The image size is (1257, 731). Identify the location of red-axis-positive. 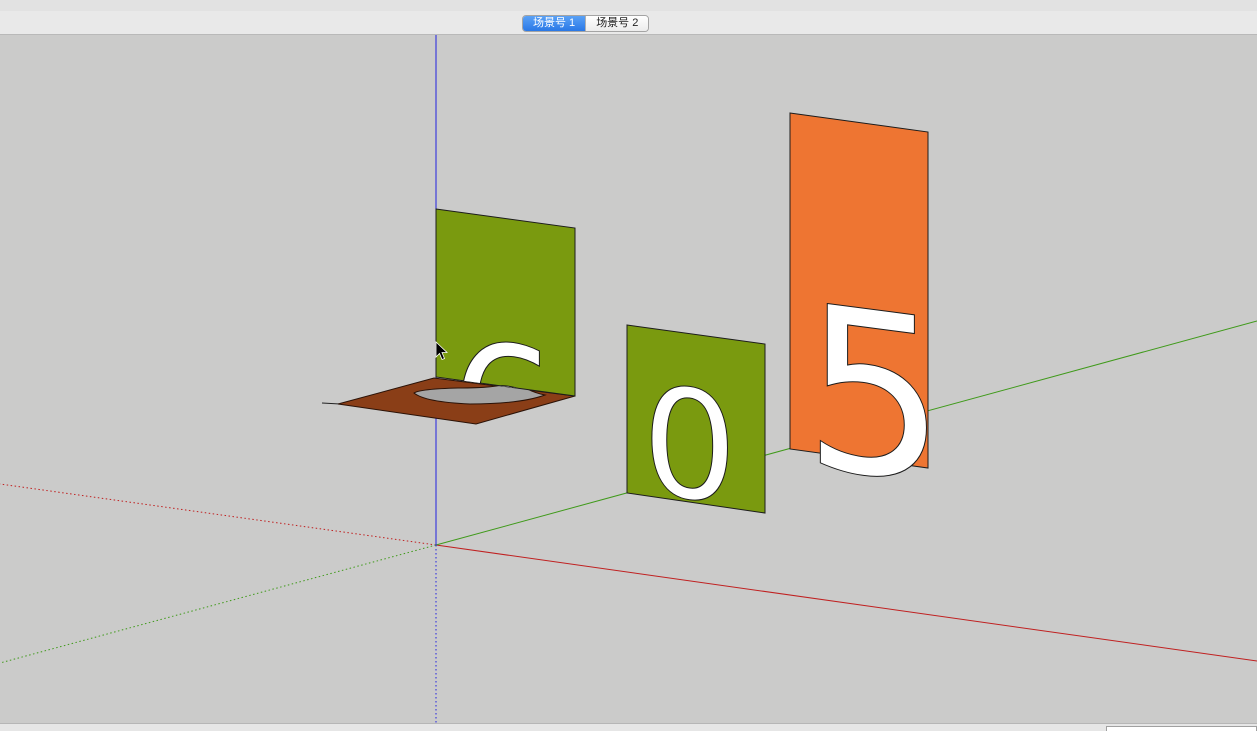
(846, 603).